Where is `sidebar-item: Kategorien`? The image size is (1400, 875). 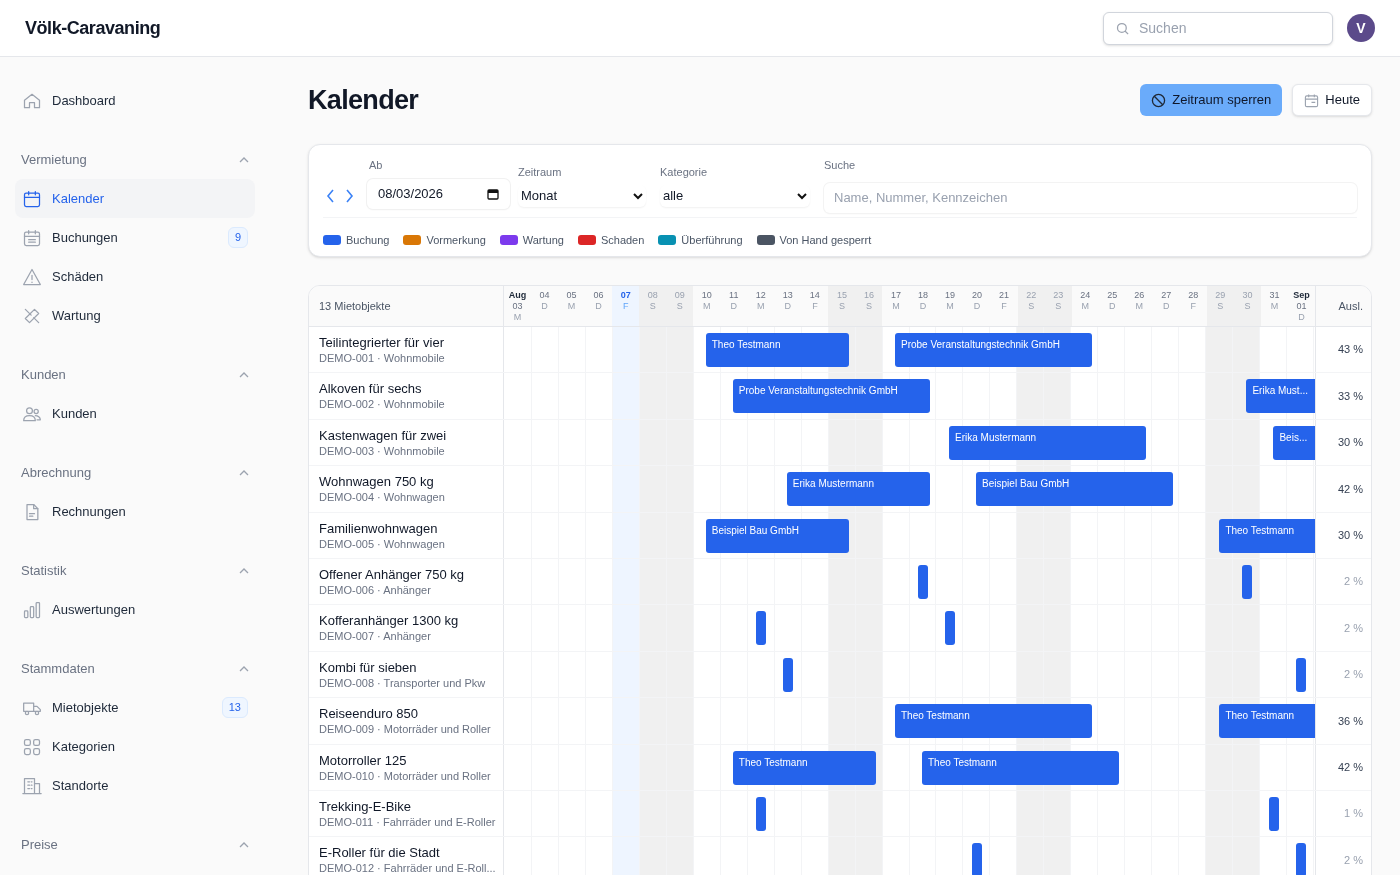
sidebar-item: Kategorien is located at coordinates (135, 746).